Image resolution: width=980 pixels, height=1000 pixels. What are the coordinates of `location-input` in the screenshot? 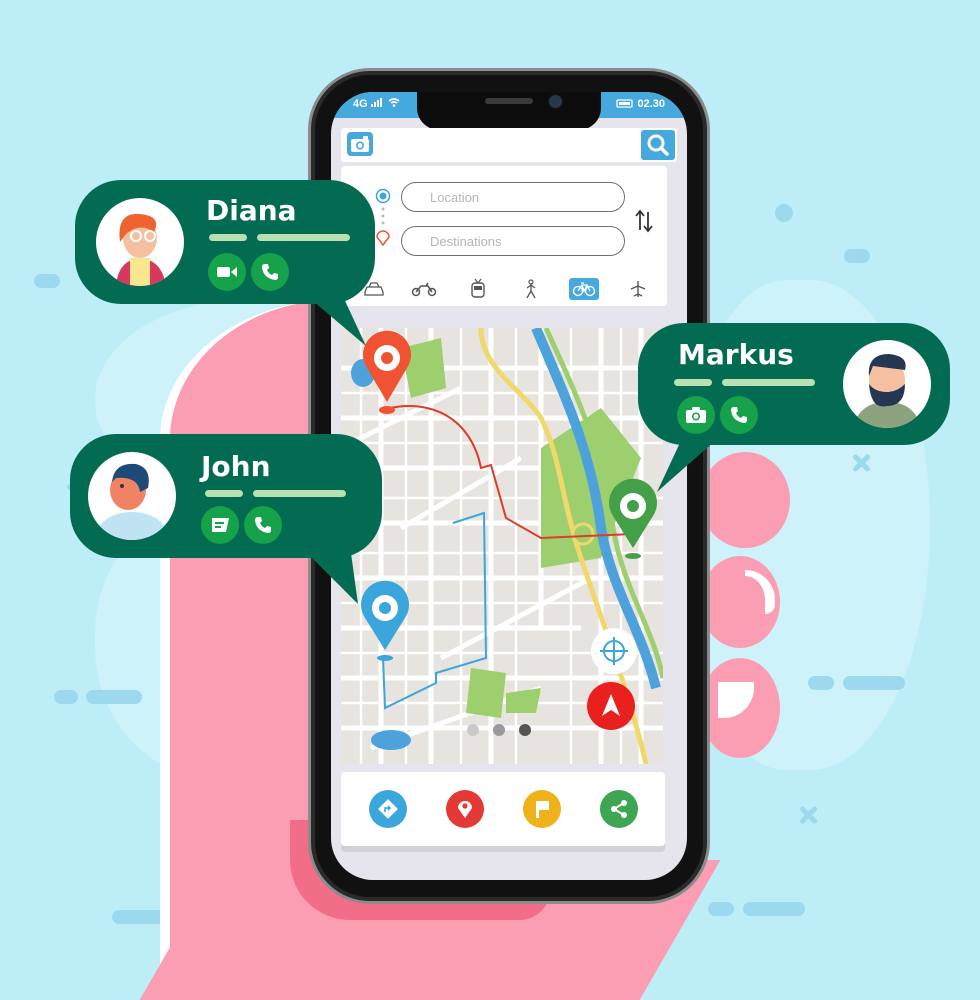 It's located at (513, 197).